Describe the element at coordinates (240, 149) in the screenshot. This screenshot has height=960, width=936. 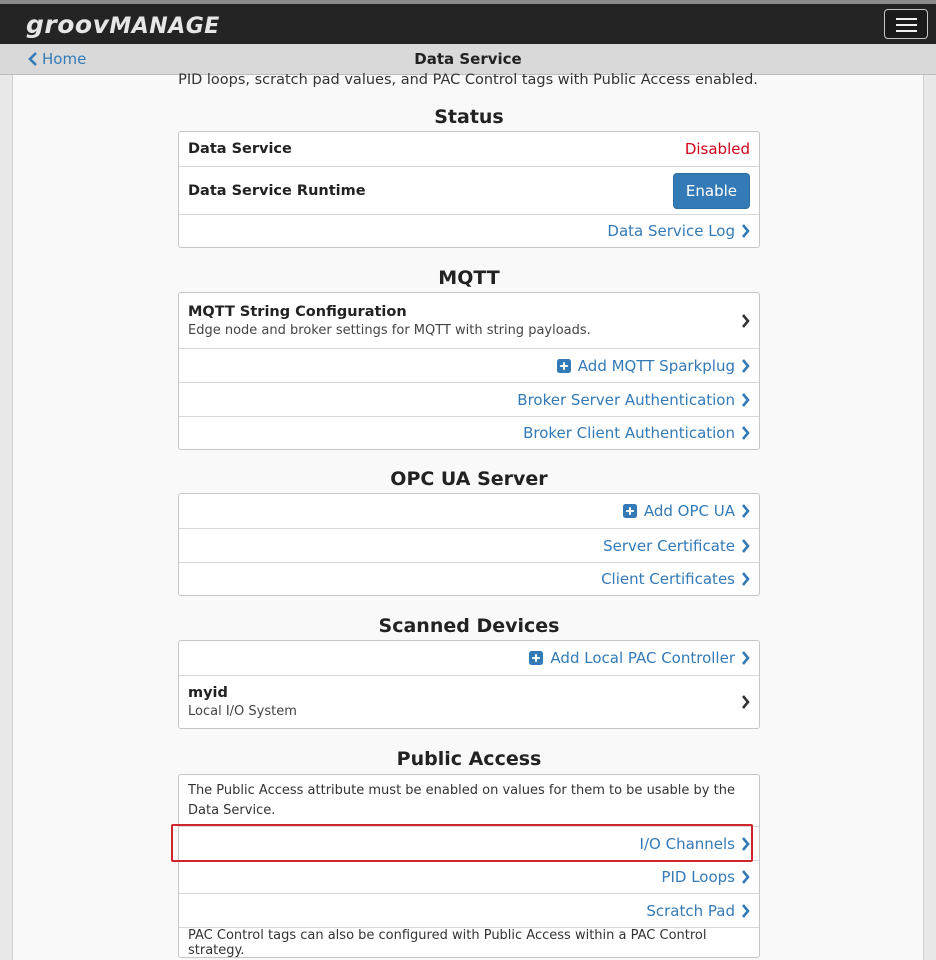
I see `data-service-label: Data Service` at that location.